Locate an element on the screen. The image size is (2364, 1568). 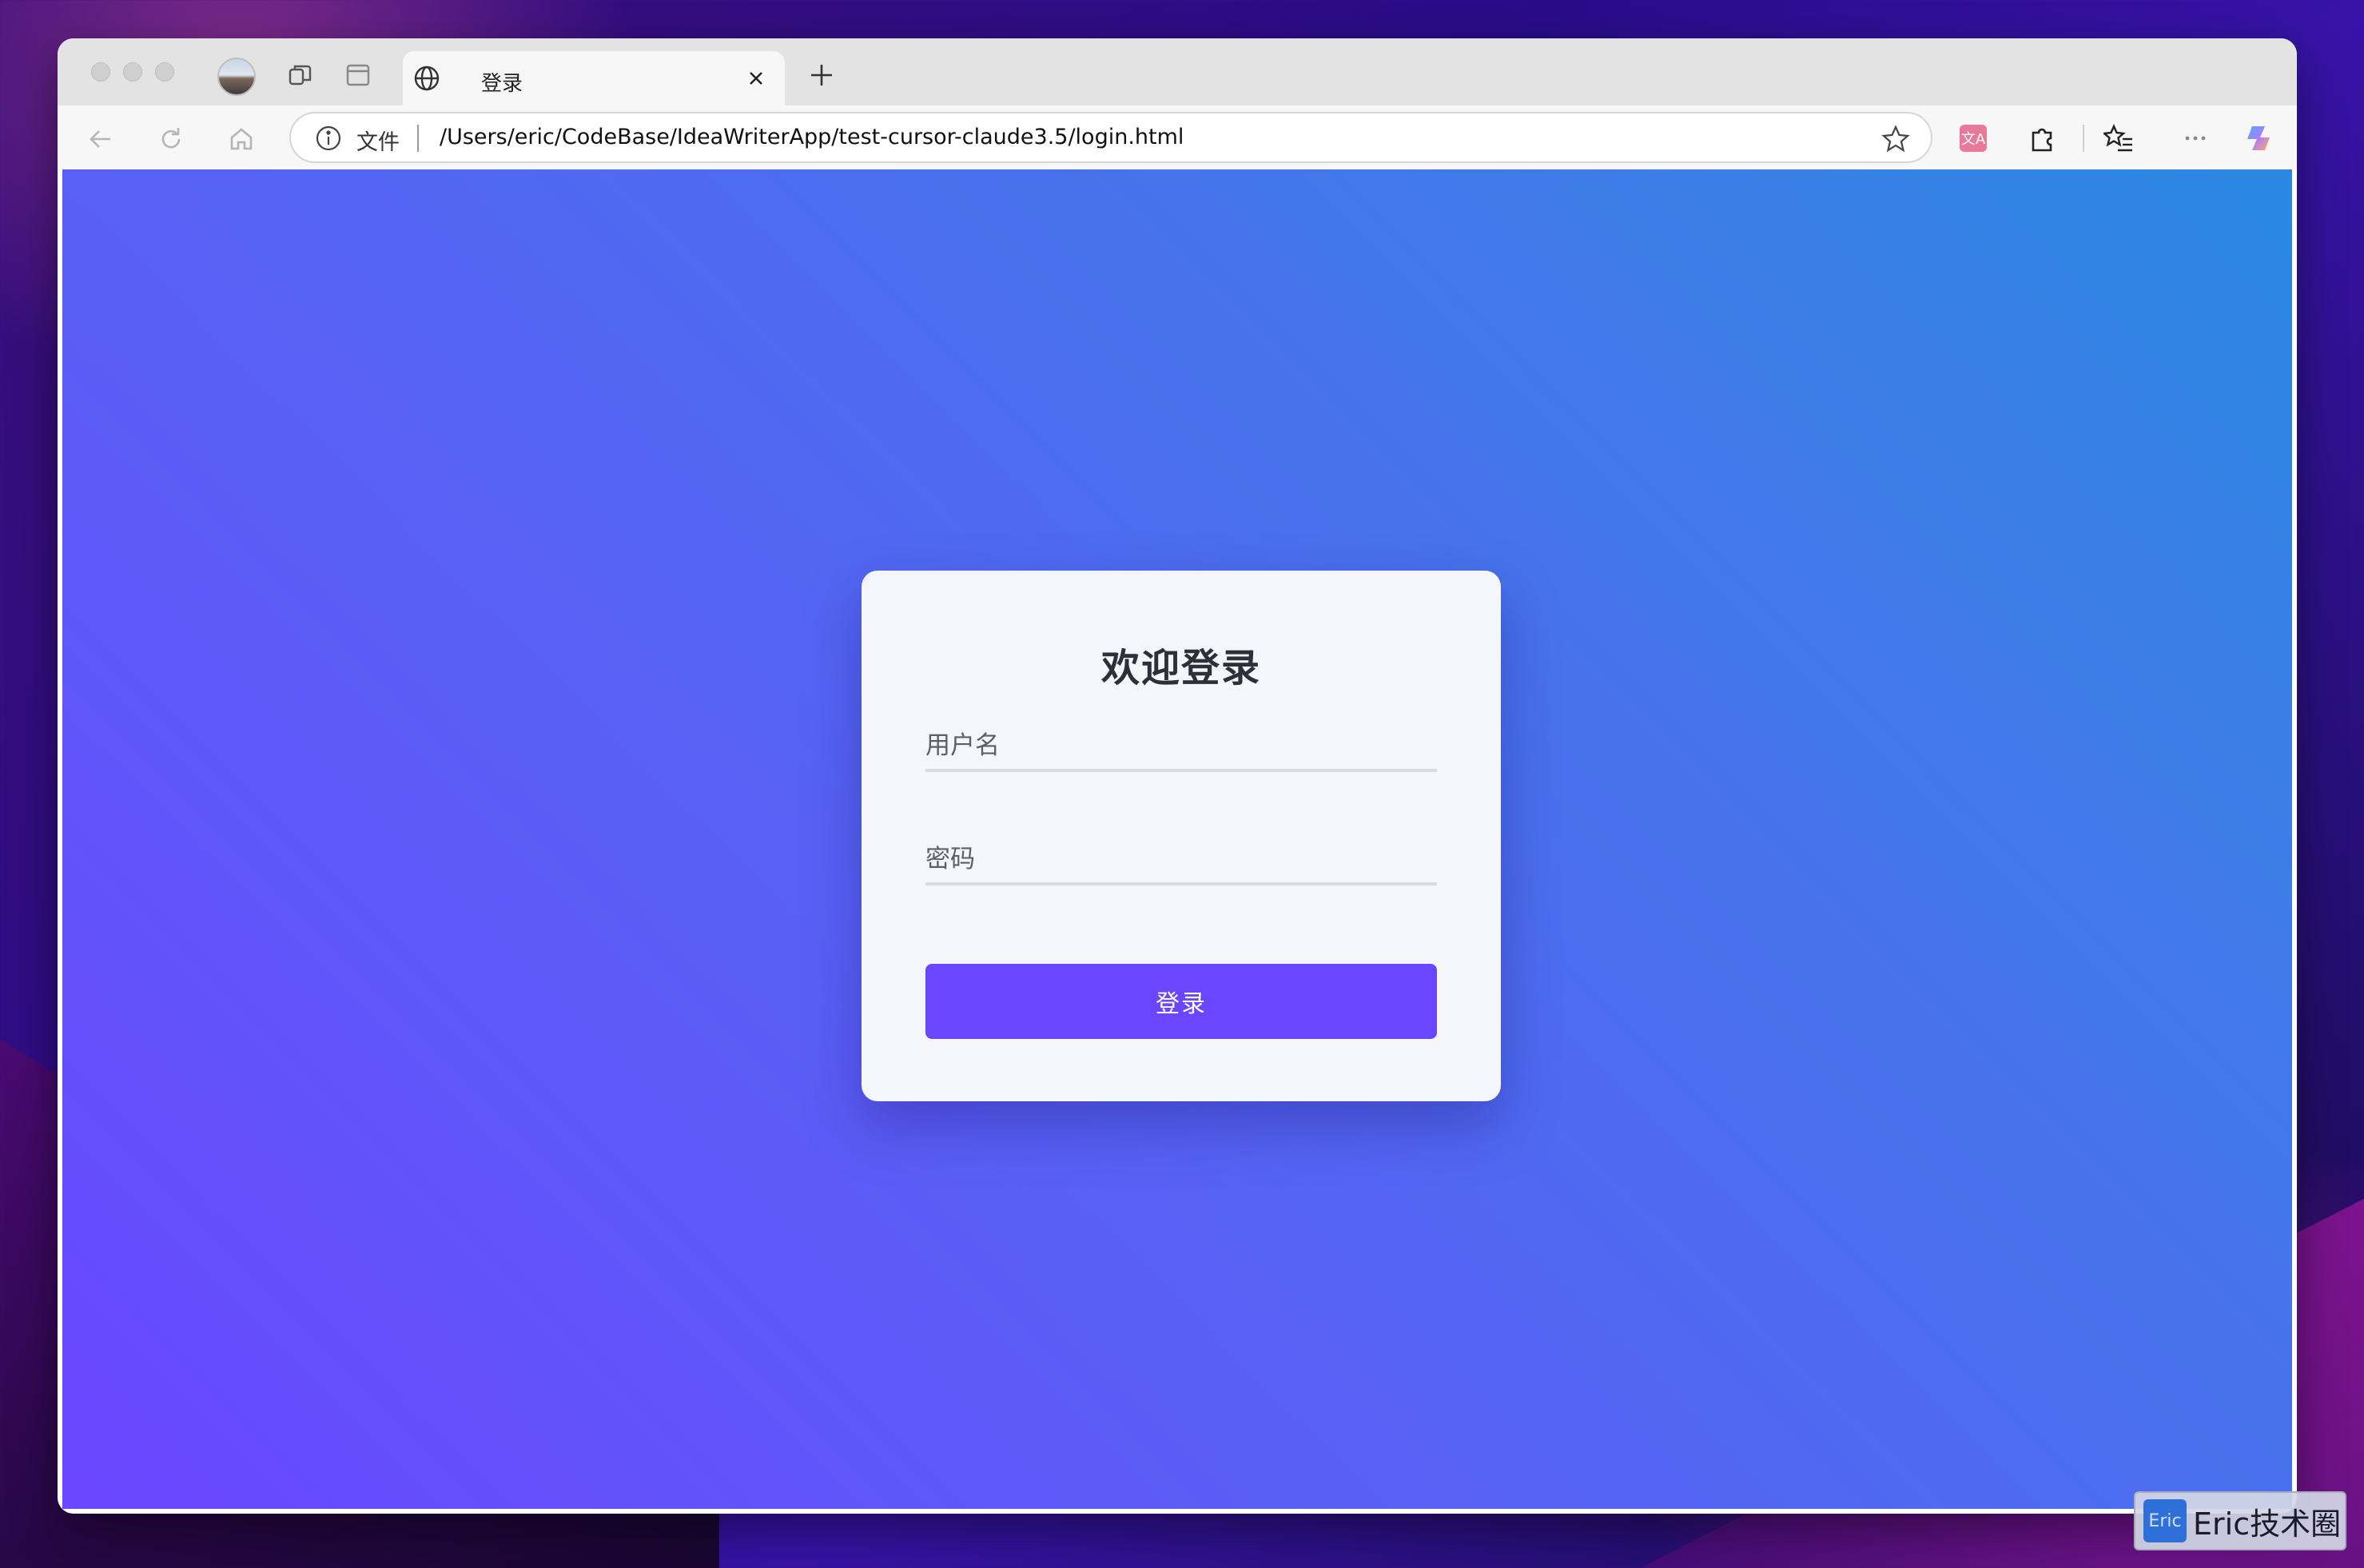
address-divider is located at coordinates (418, 138).